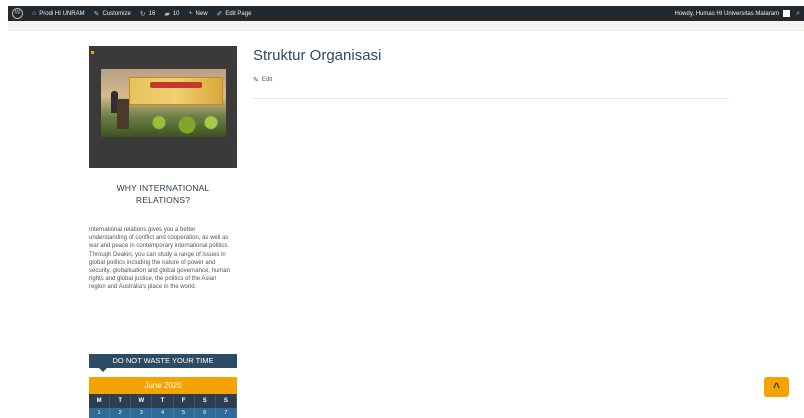 The width and height of the screenshot is (804, 418). What do you see at coordinates (317, 55) in the screenshot?
I see `page-title: Struktur Organisasi` at bounding box center [317, 55].